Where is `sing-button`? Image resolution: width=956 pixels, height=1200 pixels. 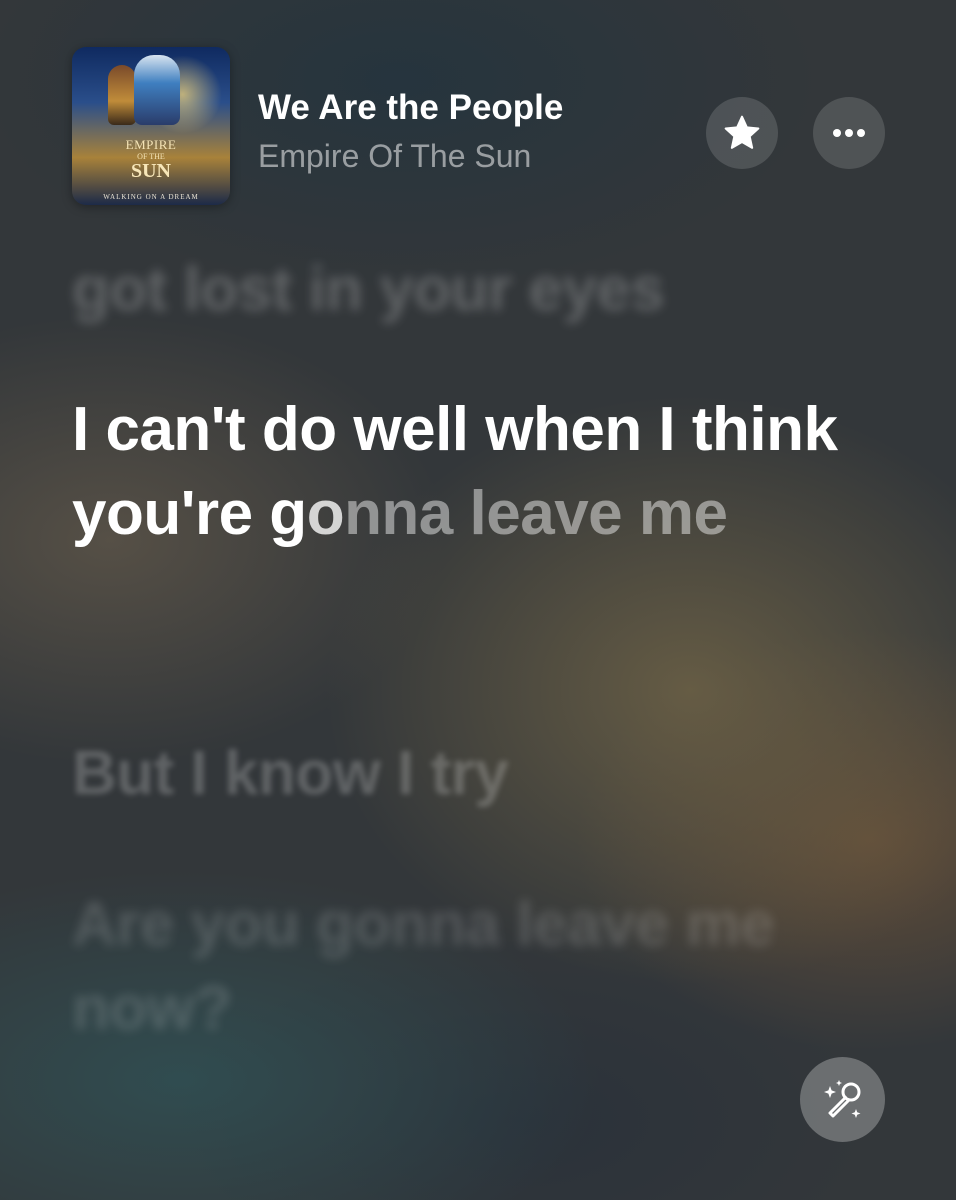 sing-button is located at coordinates (842, 1099).